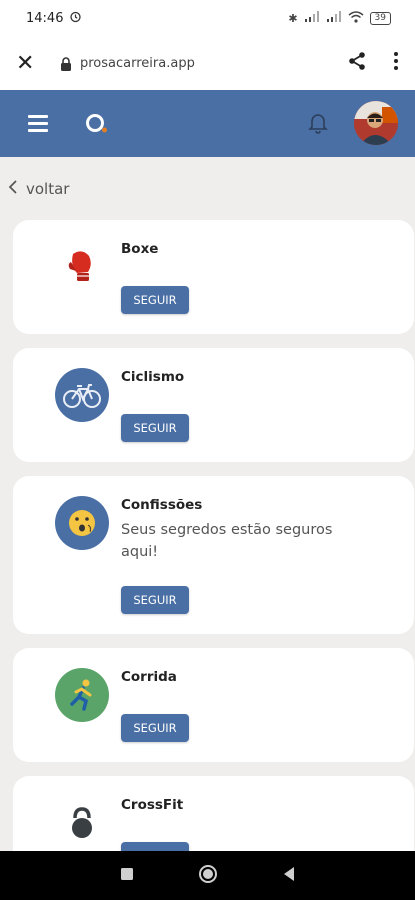 The height and width of the screenshot is (900, 415). What do you see at coordinates (213, 277) in the screenshot?
I see `topic-card: Boxe SEGUIR` at bounding box center [213, 277].